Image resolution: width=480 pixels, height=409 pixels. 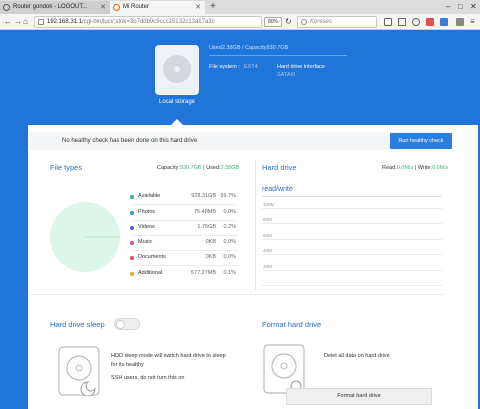 What do you see at coordinates (18, 22) in the screenshot?
I see `forward-icon: →` at bounding box center [18, 22].